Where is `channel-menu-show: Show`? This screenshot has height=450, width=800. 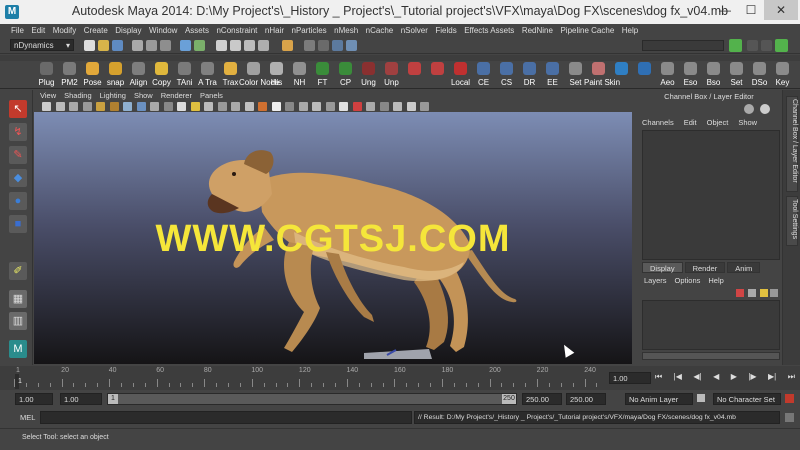
channel-menu-show: Show is located at coordinates (747, 123).